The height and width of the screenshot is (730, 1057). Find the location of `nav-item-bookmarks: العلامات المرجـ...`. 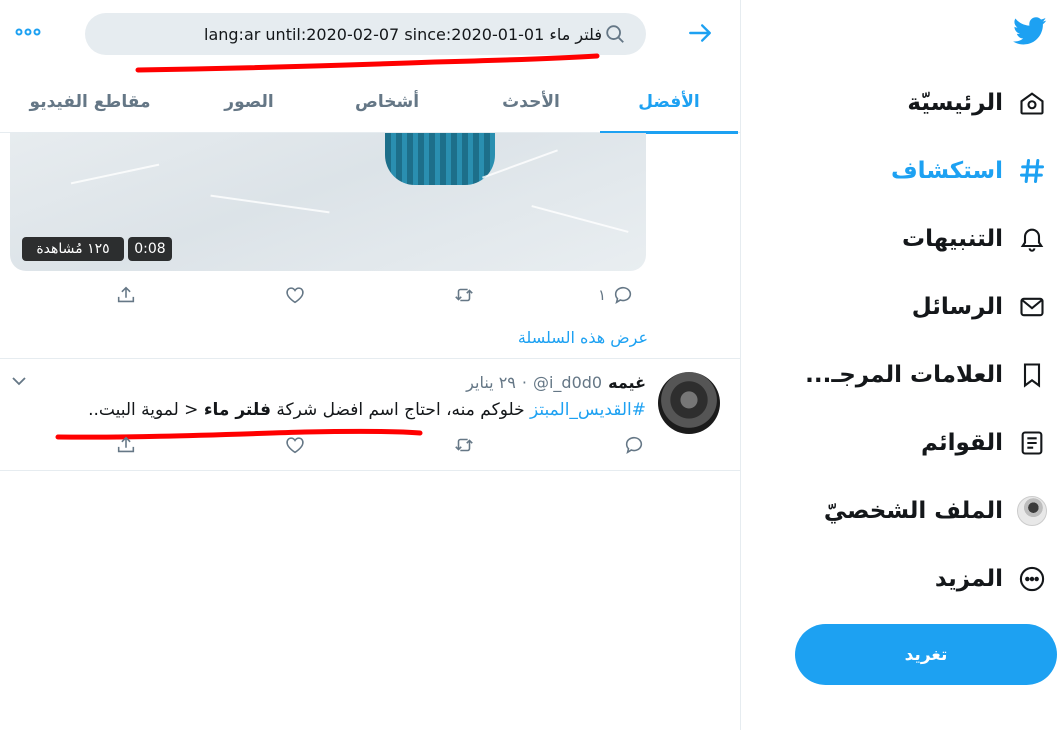

nav-item-bookmarks: العلامات المرجـ... is located at coordinates (926, 375).